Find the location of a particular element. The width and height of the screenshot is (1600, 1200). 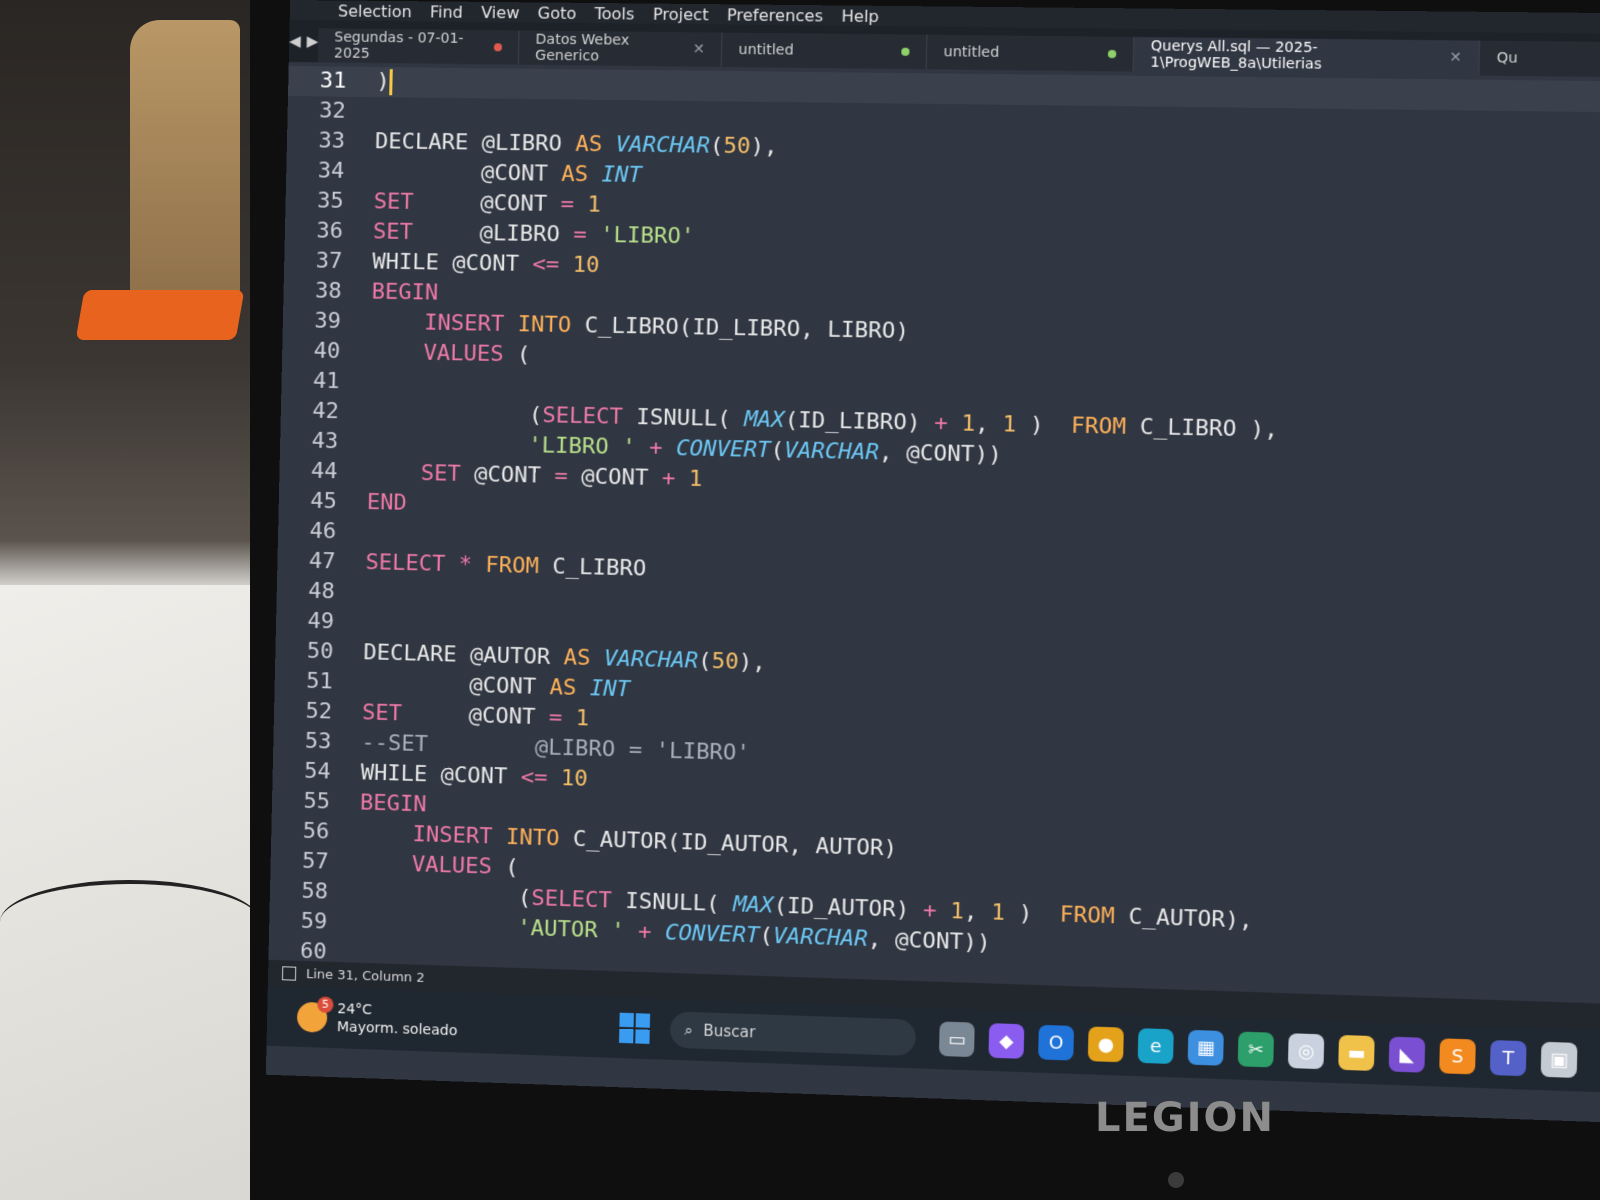

outlook-icon: O is located at coordinates (1056, 1042).